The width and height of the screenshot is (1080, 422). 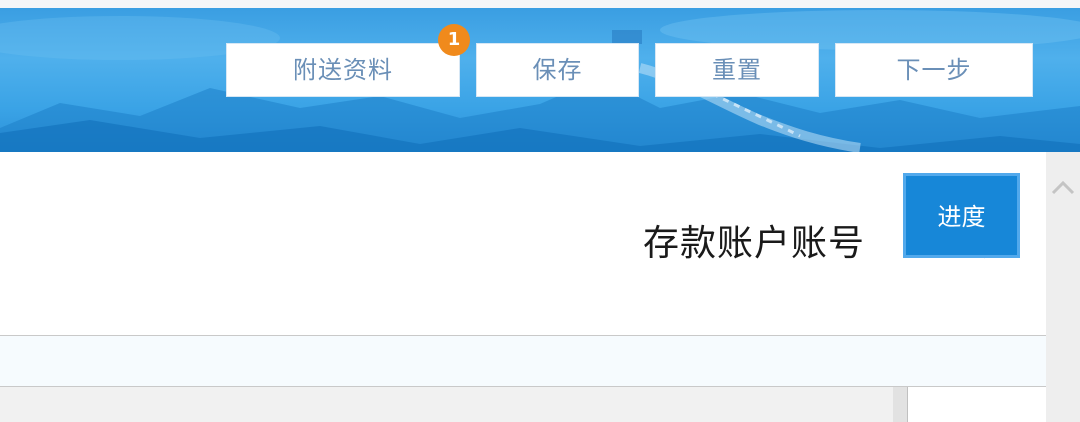 I want to click on chevron-up-icon-shape, so click(x=1063, y=187).